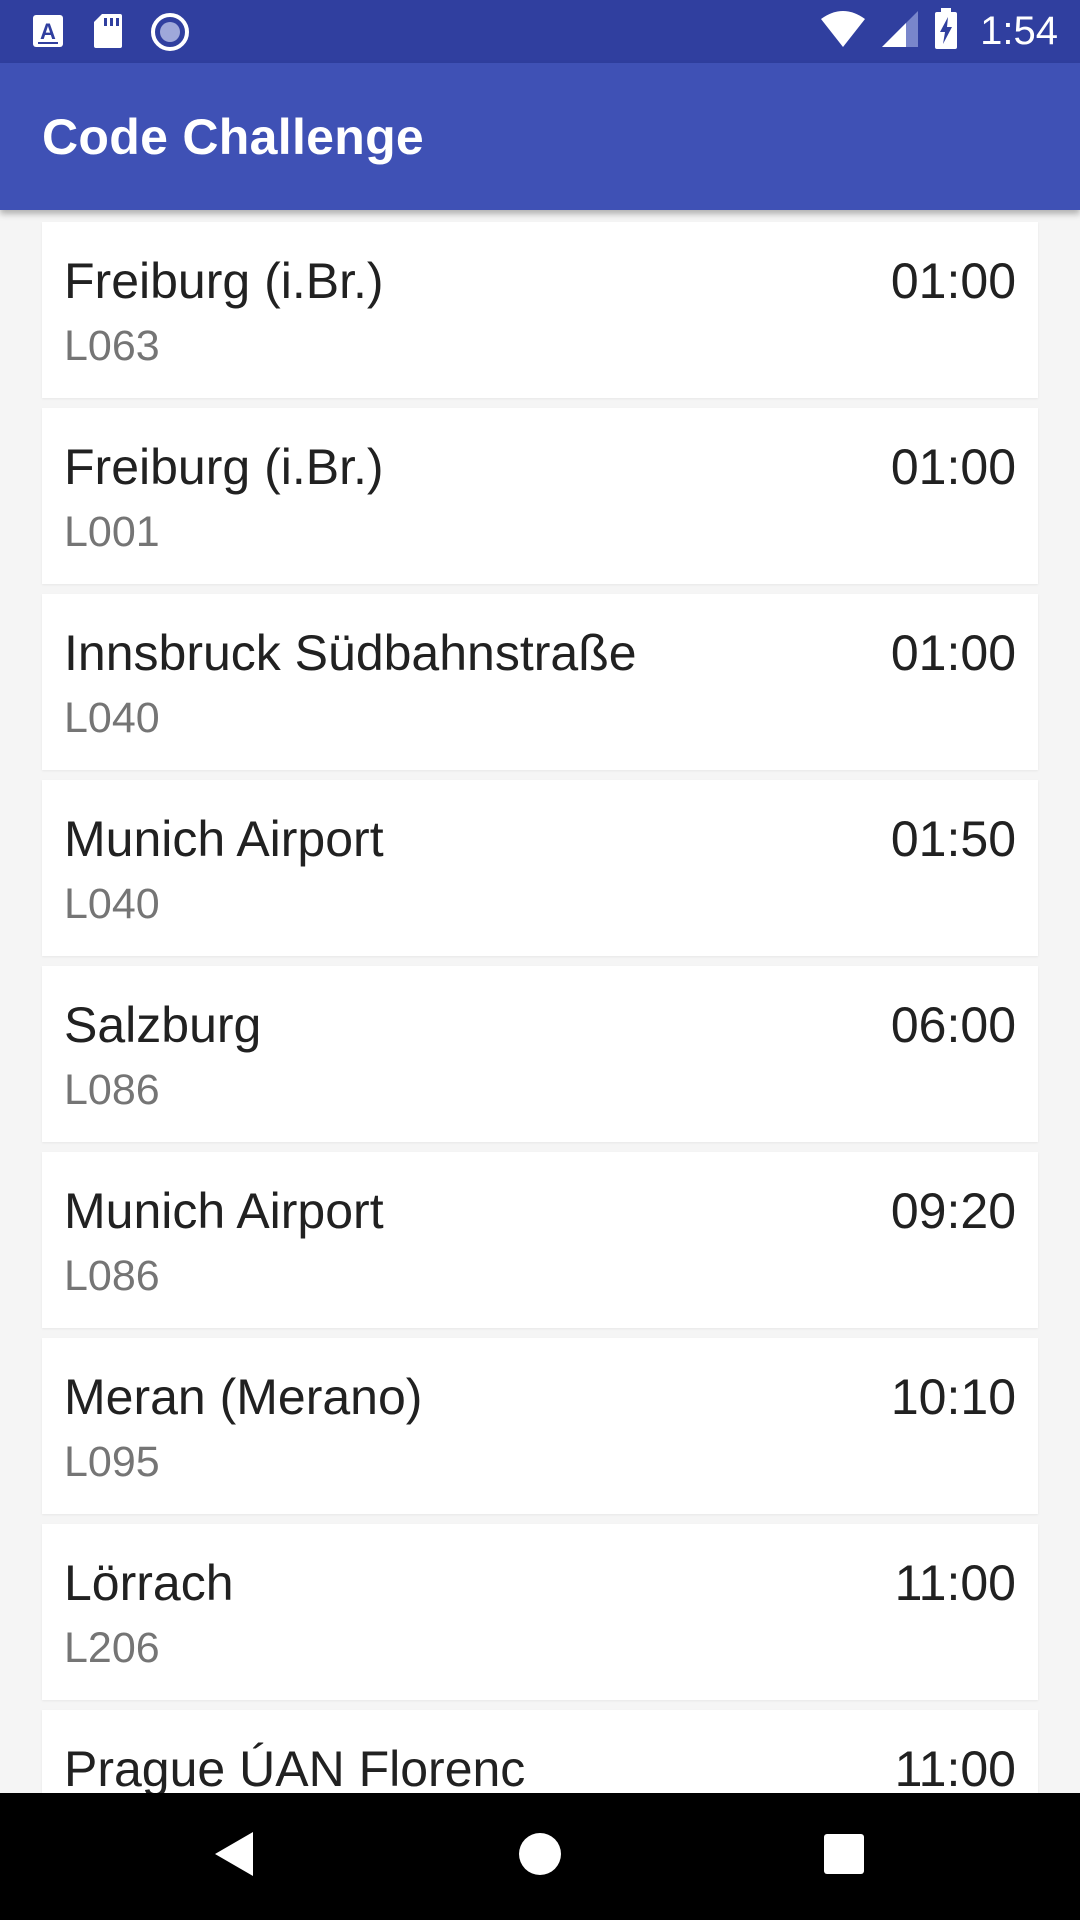 The image size is (1080, 1920). I want to click on line-label: L206, so click(112, 1648).